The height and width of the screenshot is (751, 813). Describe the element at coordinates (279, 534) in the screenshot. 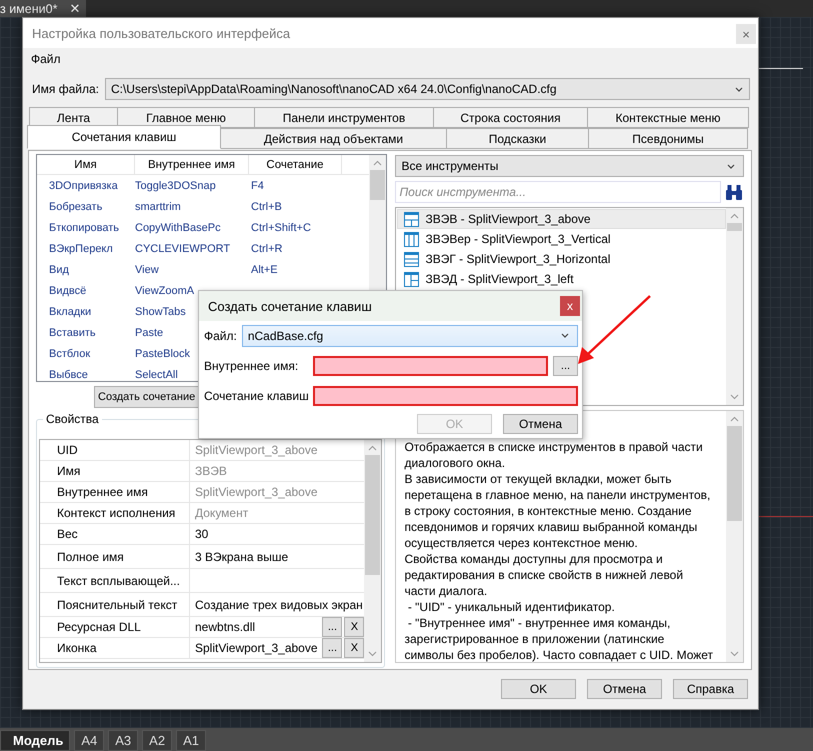

I see `property-value: 30` at that location.